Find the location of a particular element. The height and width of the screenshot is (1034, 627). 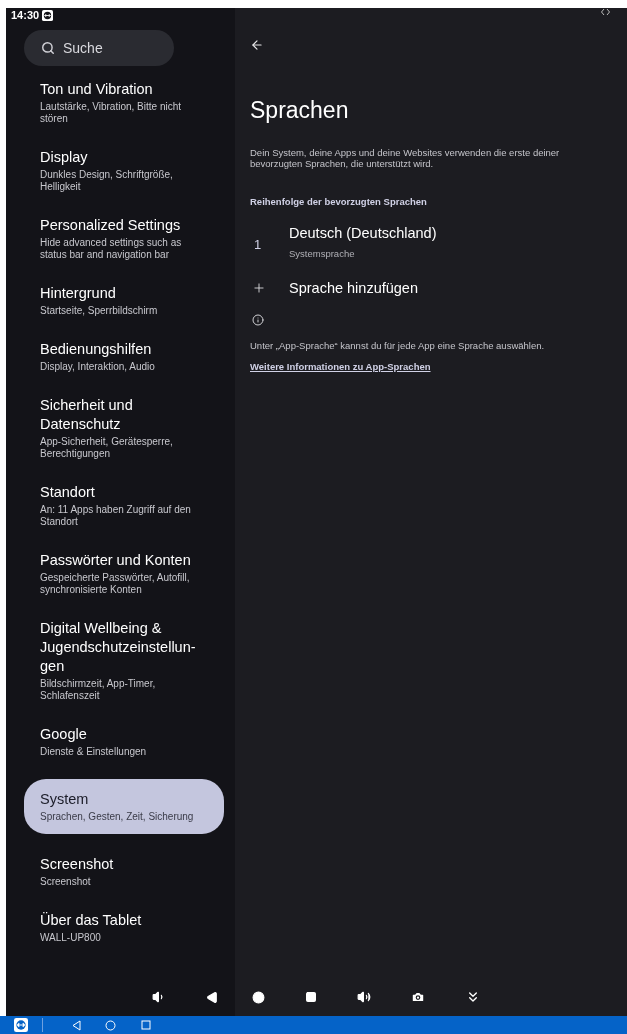

info-text: Unter „App-Sprache“ kannst du für jede App eine Sprache auswählen. is located at coordinates (398, 346).